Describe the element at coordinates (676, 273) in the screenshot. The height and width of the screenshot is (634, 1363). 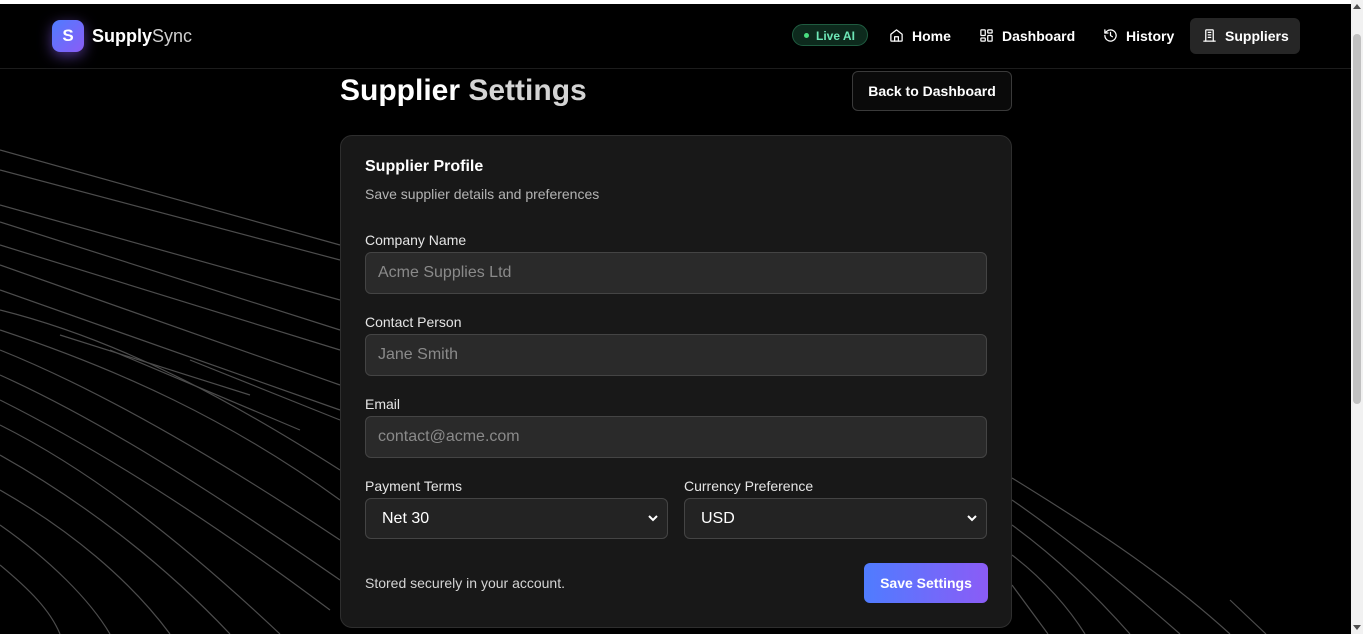
I see `company-name-input` at that location.